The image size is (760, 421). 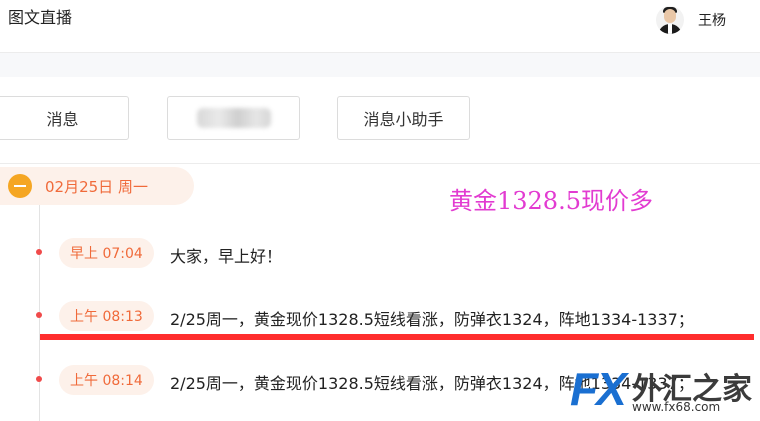 I want to click on tab-blurred, so click(x=233, y=118).